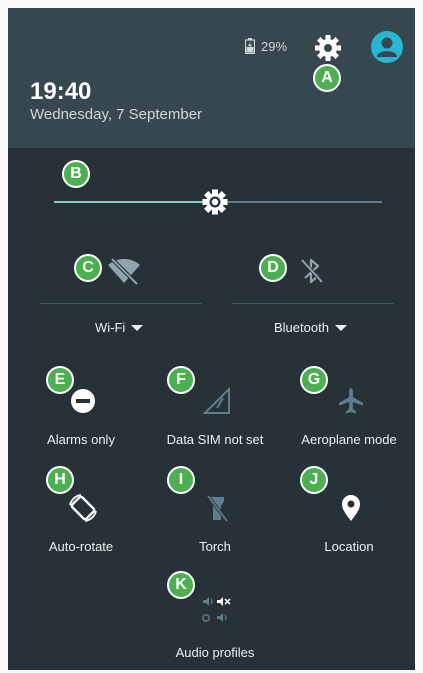 The image size is (423, 673). Describe the element at coordinates (215, 546) in the screenshot. I see `torch-label: Torch` at that location.